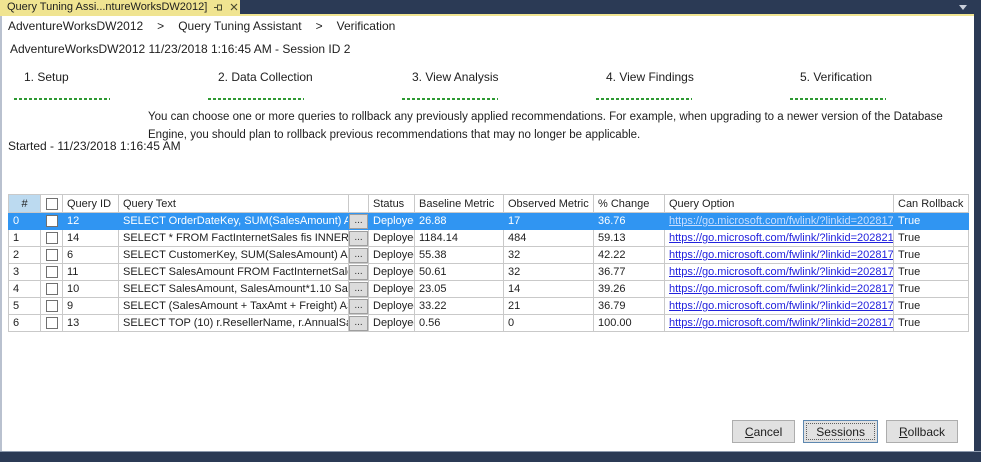  I want to click on wizard-step: 3. View Analysis, so click(497, 84).